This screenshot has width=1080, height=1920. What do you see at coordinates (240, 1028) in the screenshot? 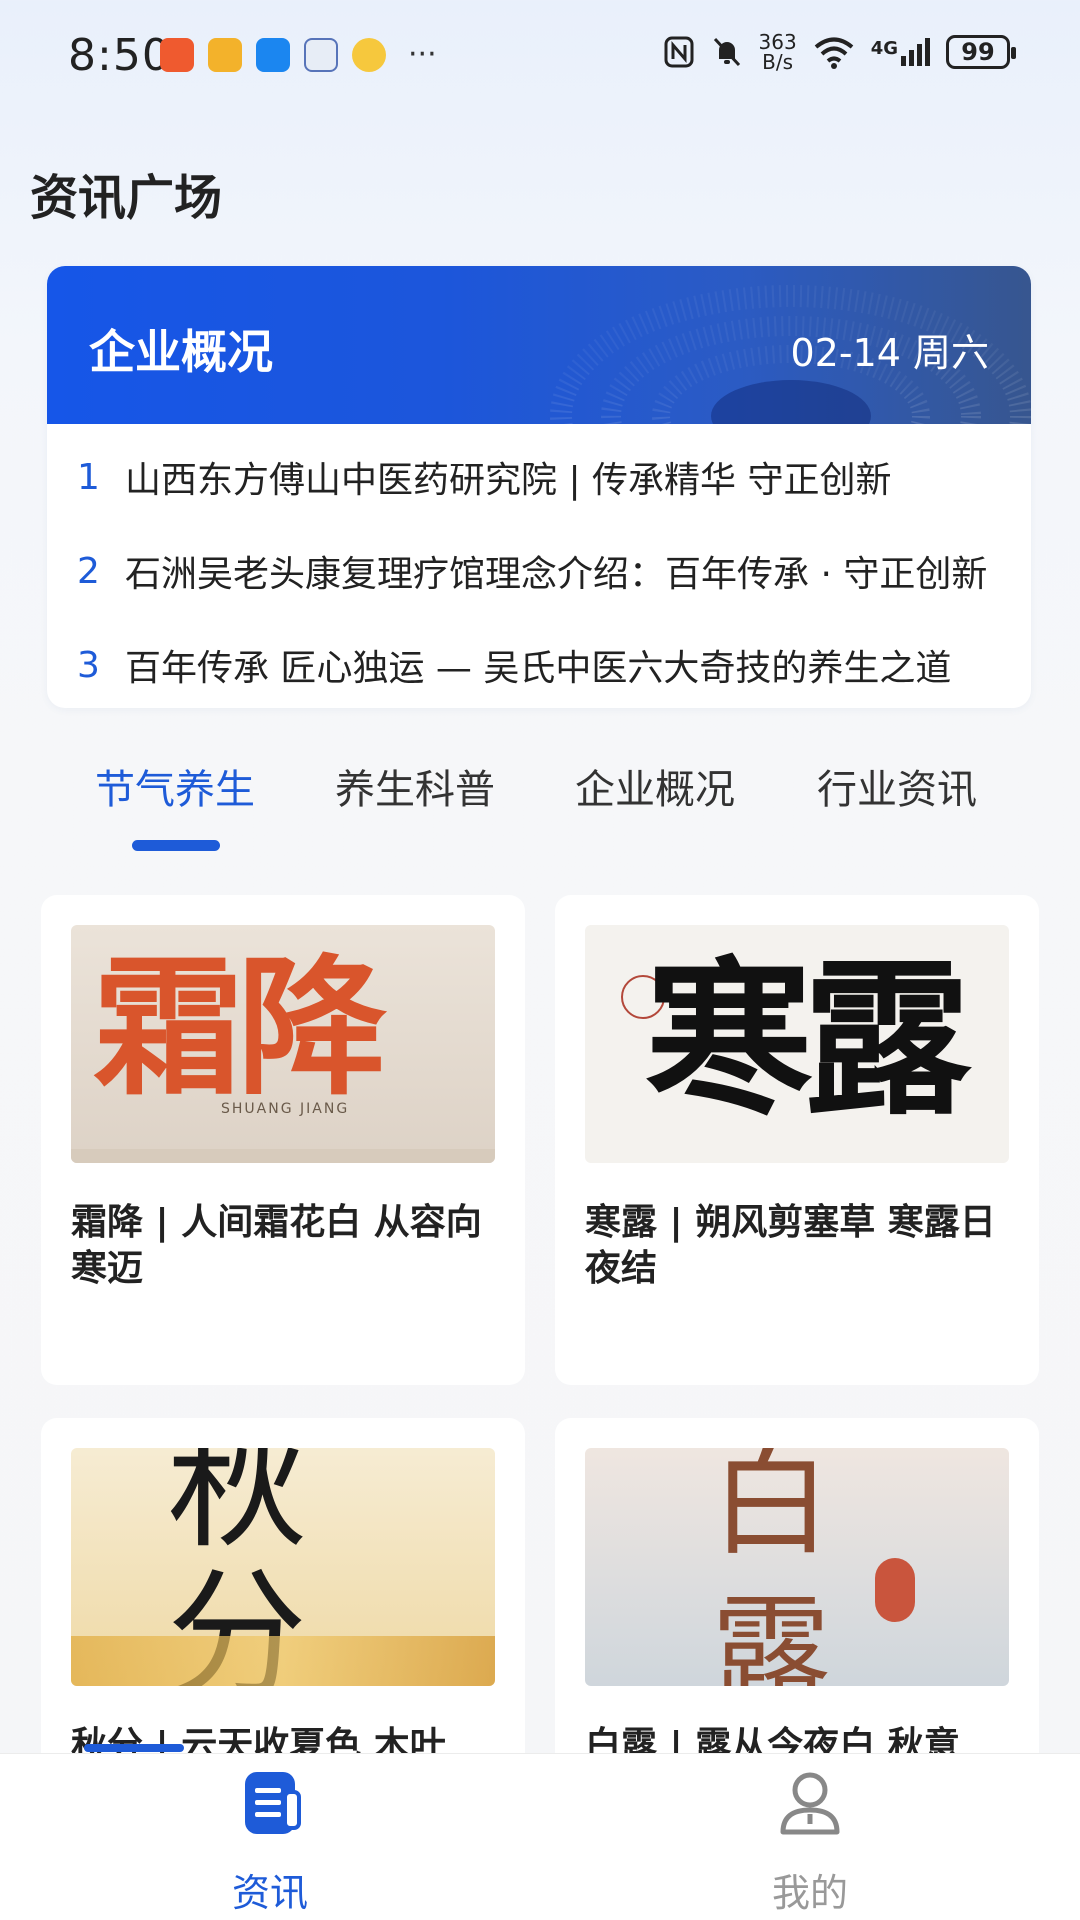
I see `thumbnail-calligraphy: 霜降` at bounding box center [240, 1028].